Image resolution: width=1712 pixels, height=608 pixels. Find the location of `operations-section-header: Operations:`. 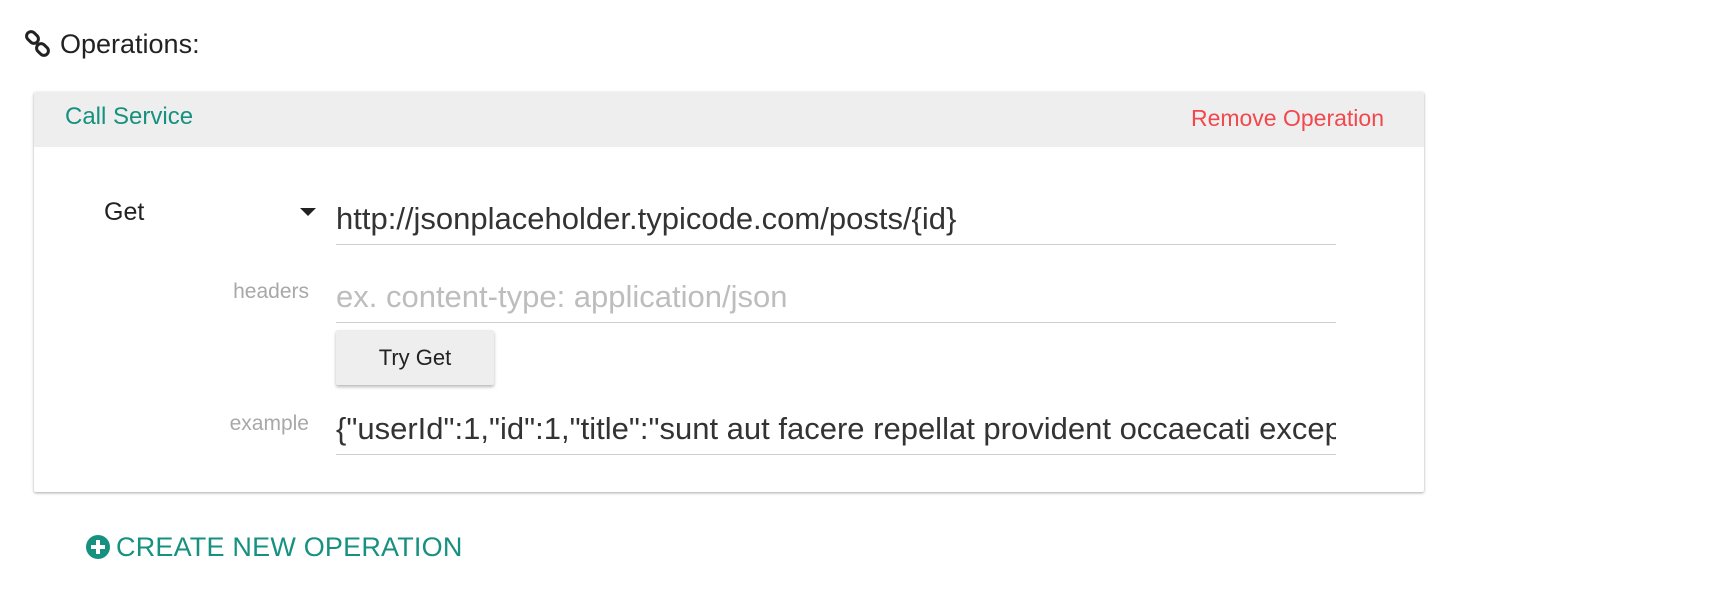

operations-section-header: Operations: is located at coordinates (112, 44).